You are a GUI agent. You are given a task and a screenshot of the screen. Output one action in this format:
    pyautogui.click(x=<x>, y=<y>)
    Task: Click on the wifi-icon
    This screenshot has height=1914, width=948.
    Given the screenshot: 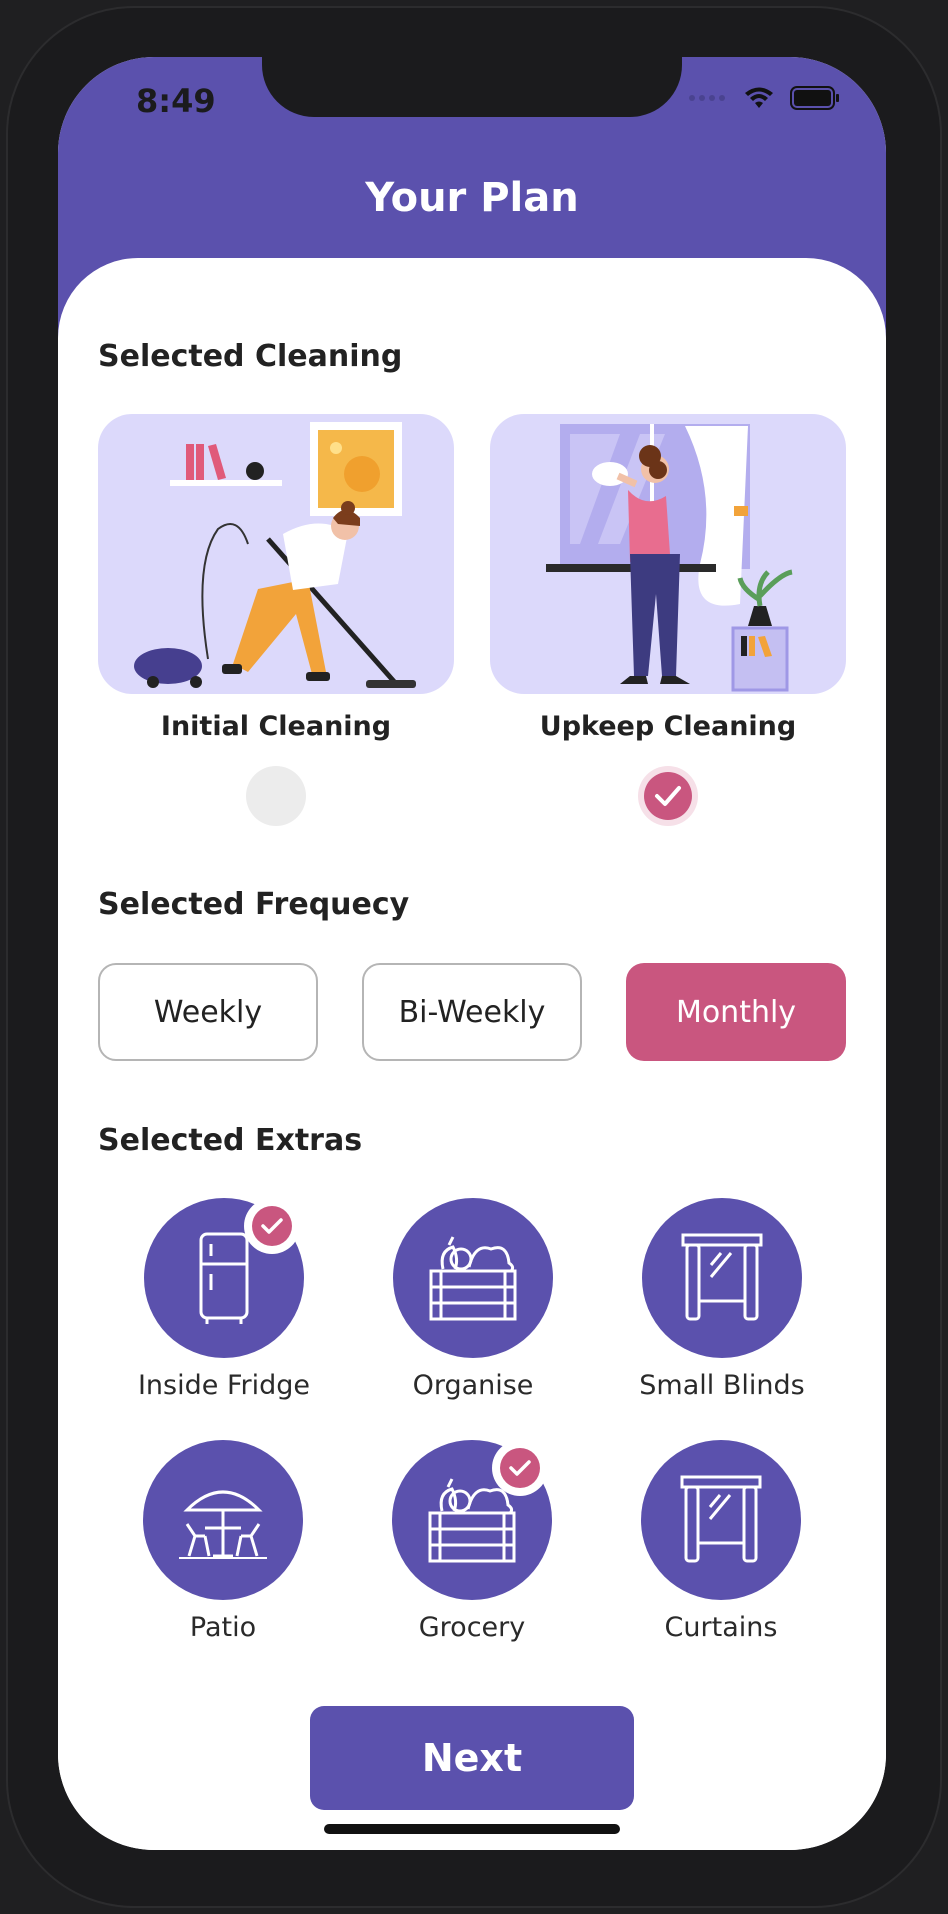 What is the action you would take?
    pyautogui.click(x=759, y=97)
    